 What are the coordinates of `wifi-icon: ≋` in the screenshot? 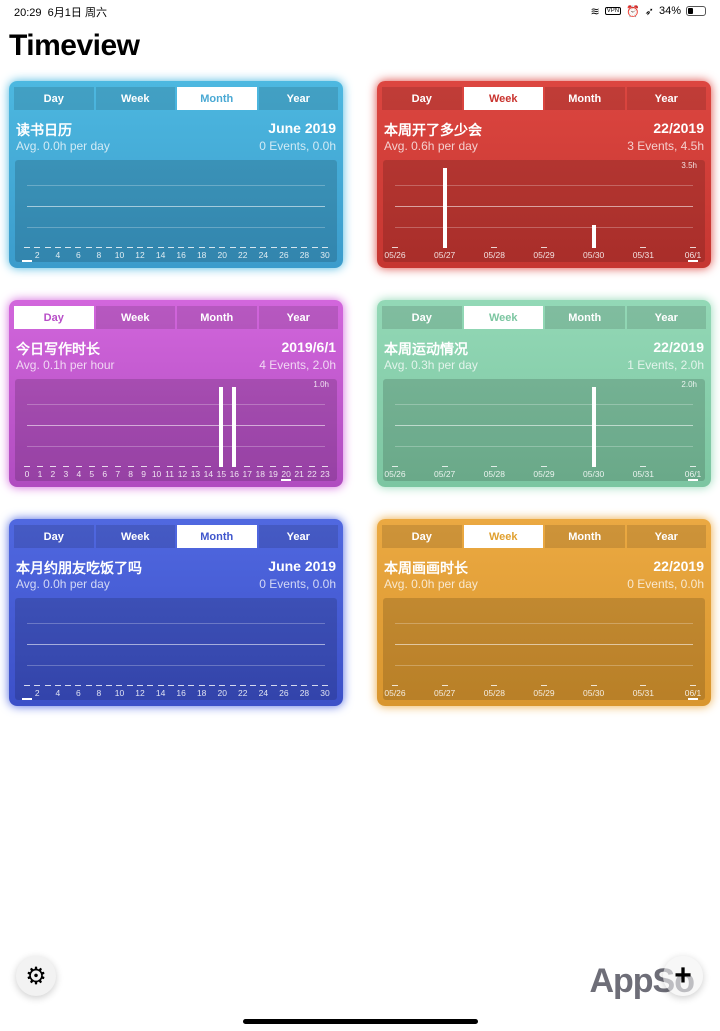 It's located at (595, 11).